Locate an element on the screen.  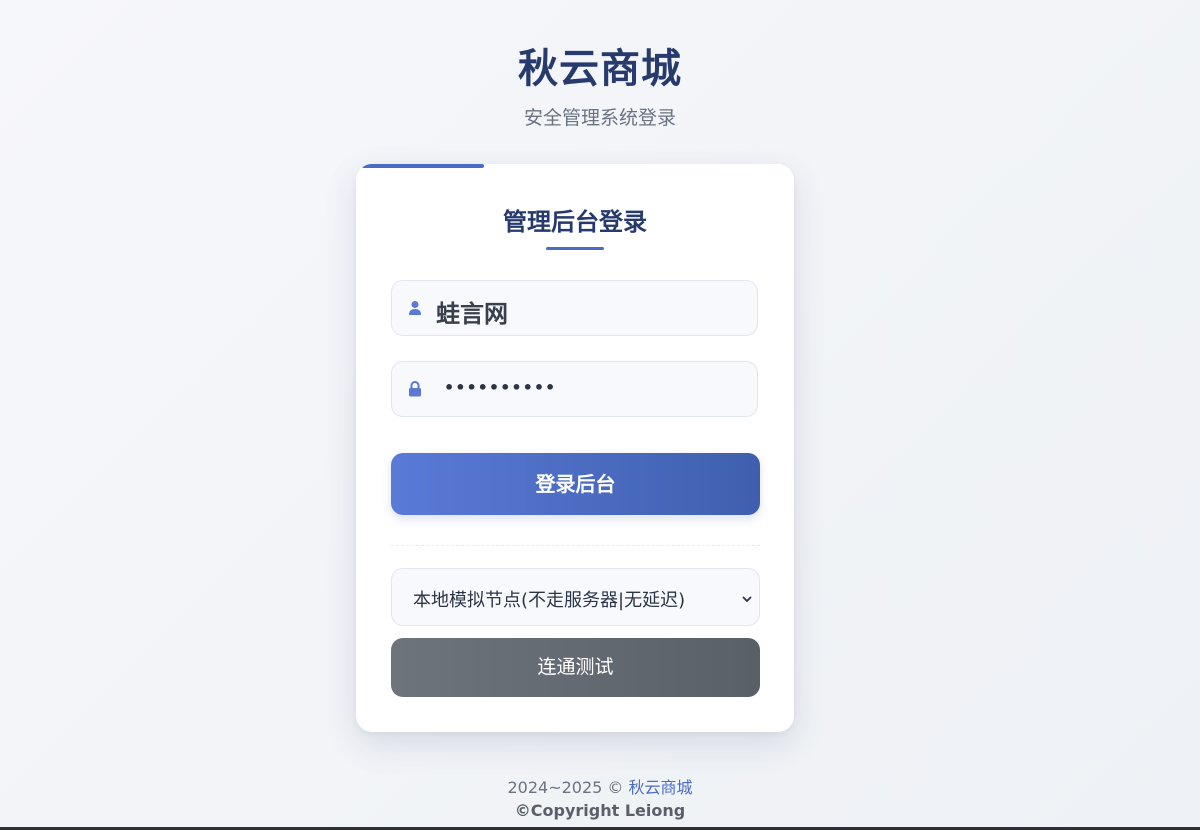
footer-years: 2024~2025 © 秋云商城 is located at coordinates (600, 786).